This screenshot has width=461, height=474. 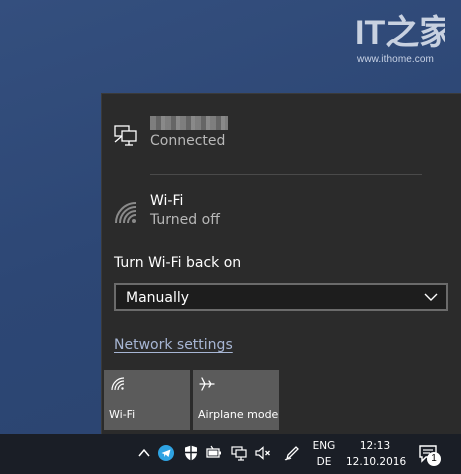 What do you see at coordinates (185, 220) in the screenshot?
I see `wifi-status: Turned off` at bounding box center [185, 220].